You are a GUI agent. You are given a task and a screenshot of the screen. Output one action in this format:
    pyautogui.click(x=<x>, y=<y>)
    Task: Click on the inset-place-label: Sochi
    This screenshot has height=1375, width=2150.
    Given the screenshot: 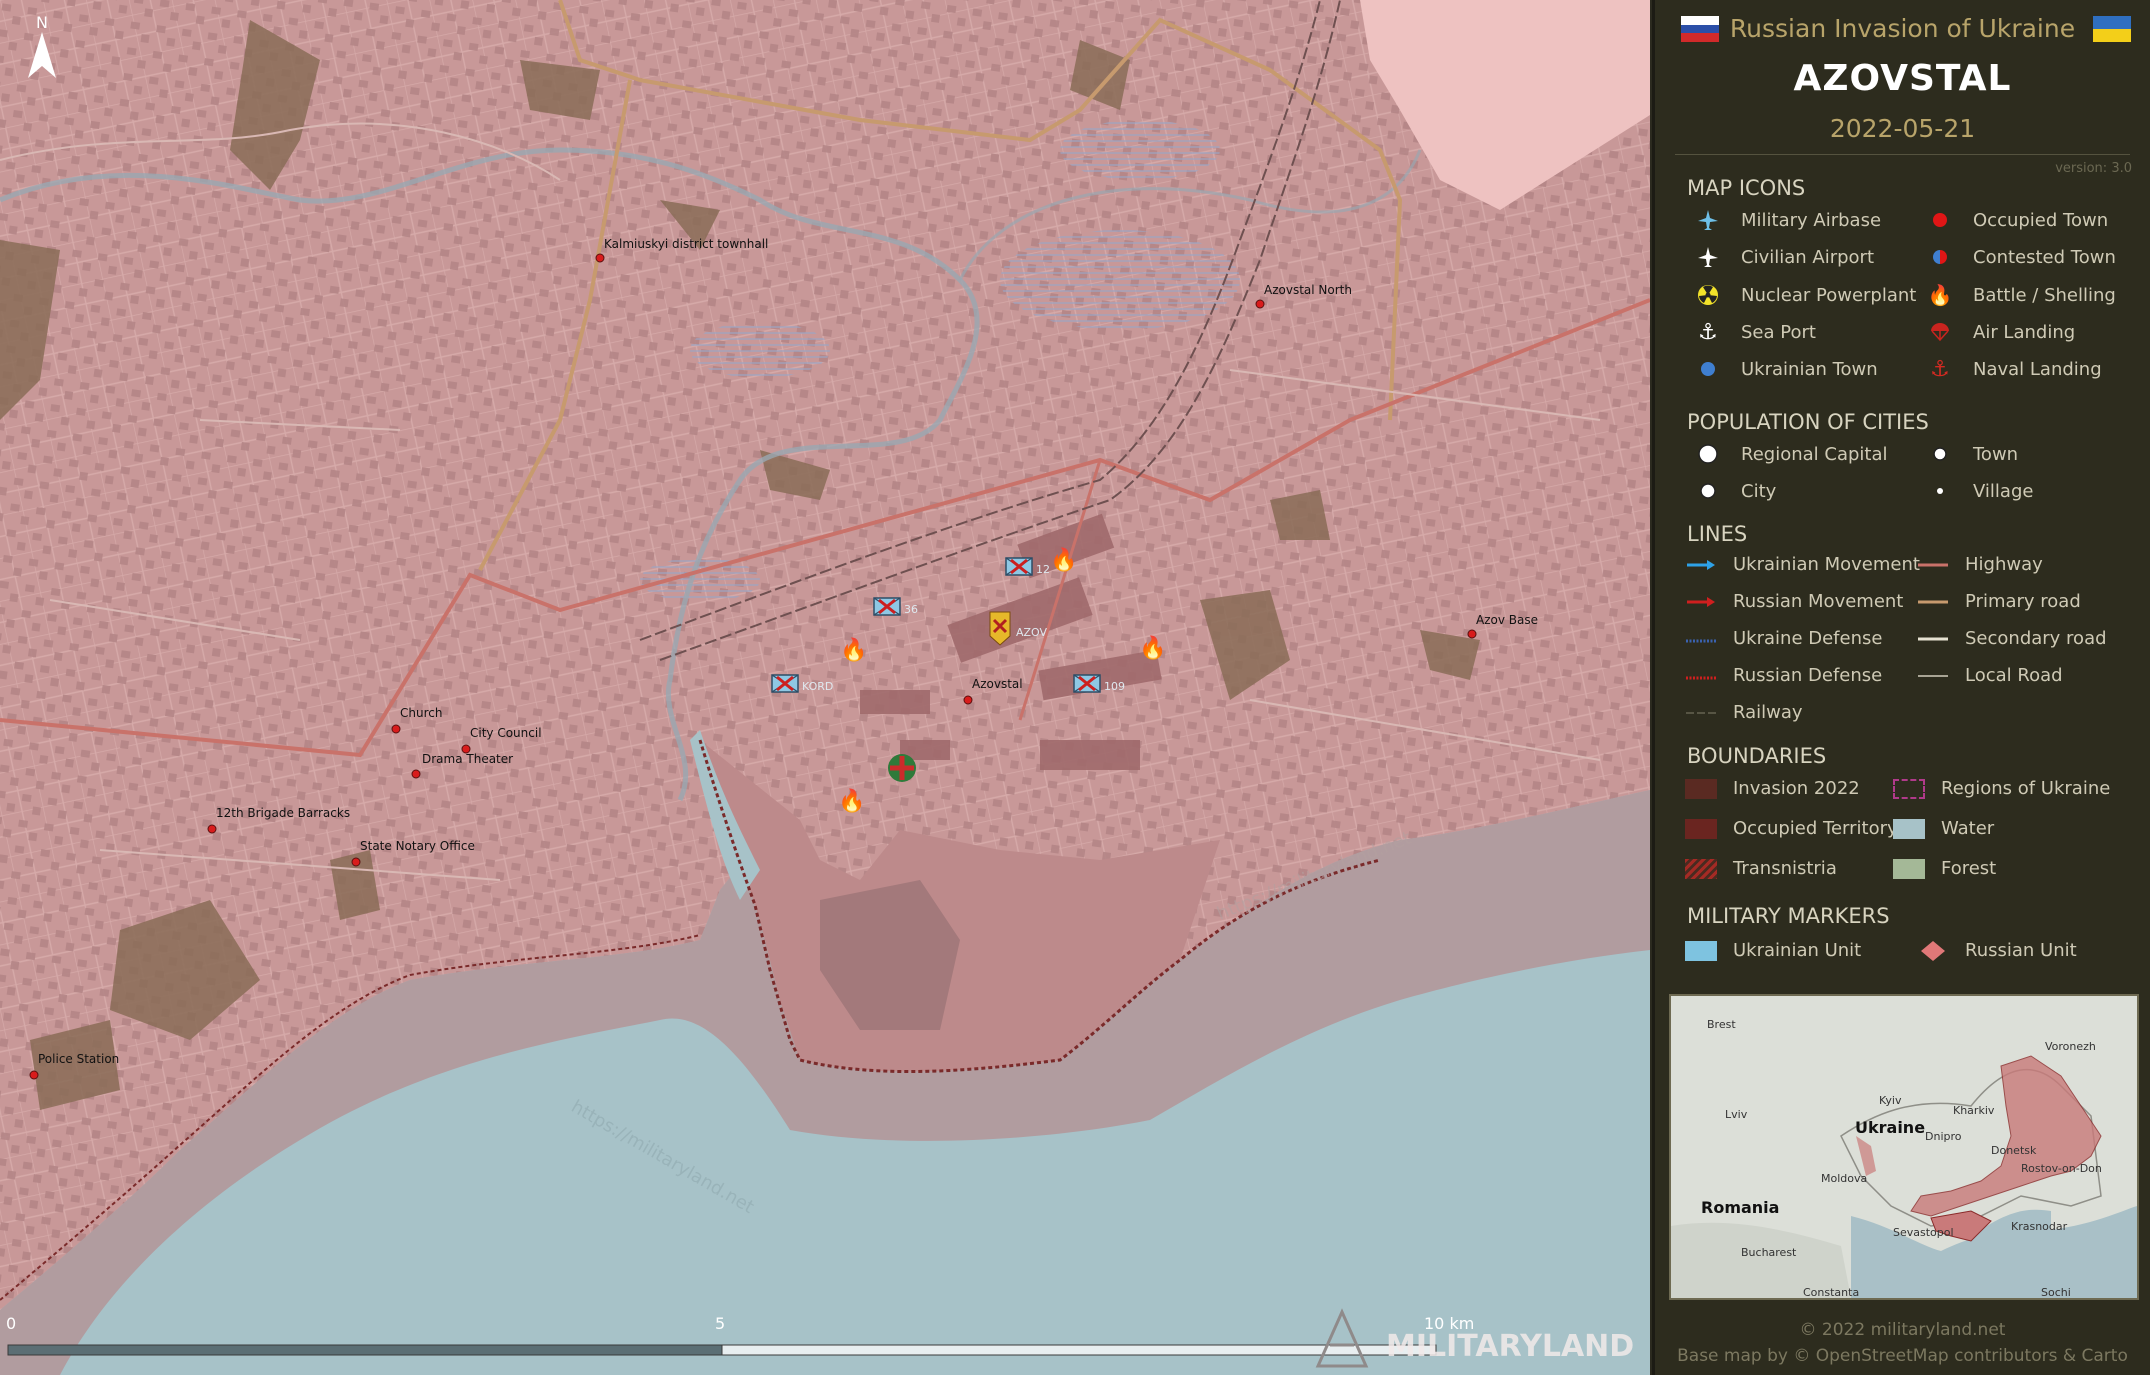 What is the action you would take?
    pyautogui.click(x=2056, y=1292)
    